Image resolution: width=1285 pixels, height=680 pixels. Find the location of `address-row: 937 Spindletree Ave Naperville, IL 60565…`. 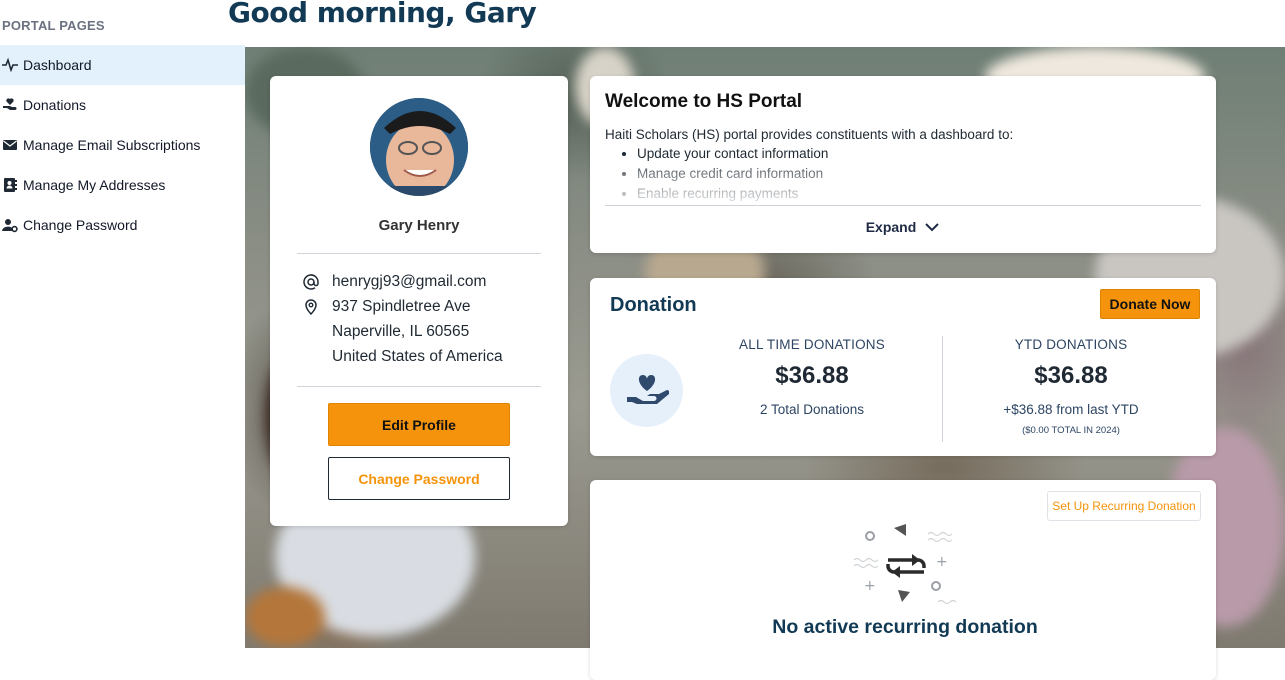

address-row: 937 Spindletree Ave Naperville, IL 60565… is located at coordinates (403, 334).